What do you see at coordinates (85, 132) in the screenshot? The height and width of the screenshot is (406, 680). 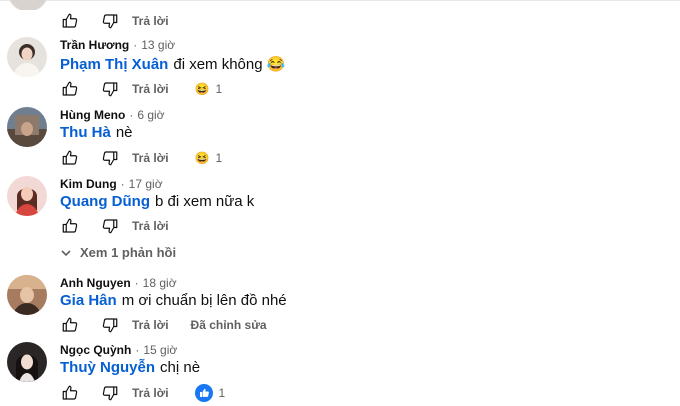 I see `mention-link: Thu Hà` at bounding box center [85, 132].